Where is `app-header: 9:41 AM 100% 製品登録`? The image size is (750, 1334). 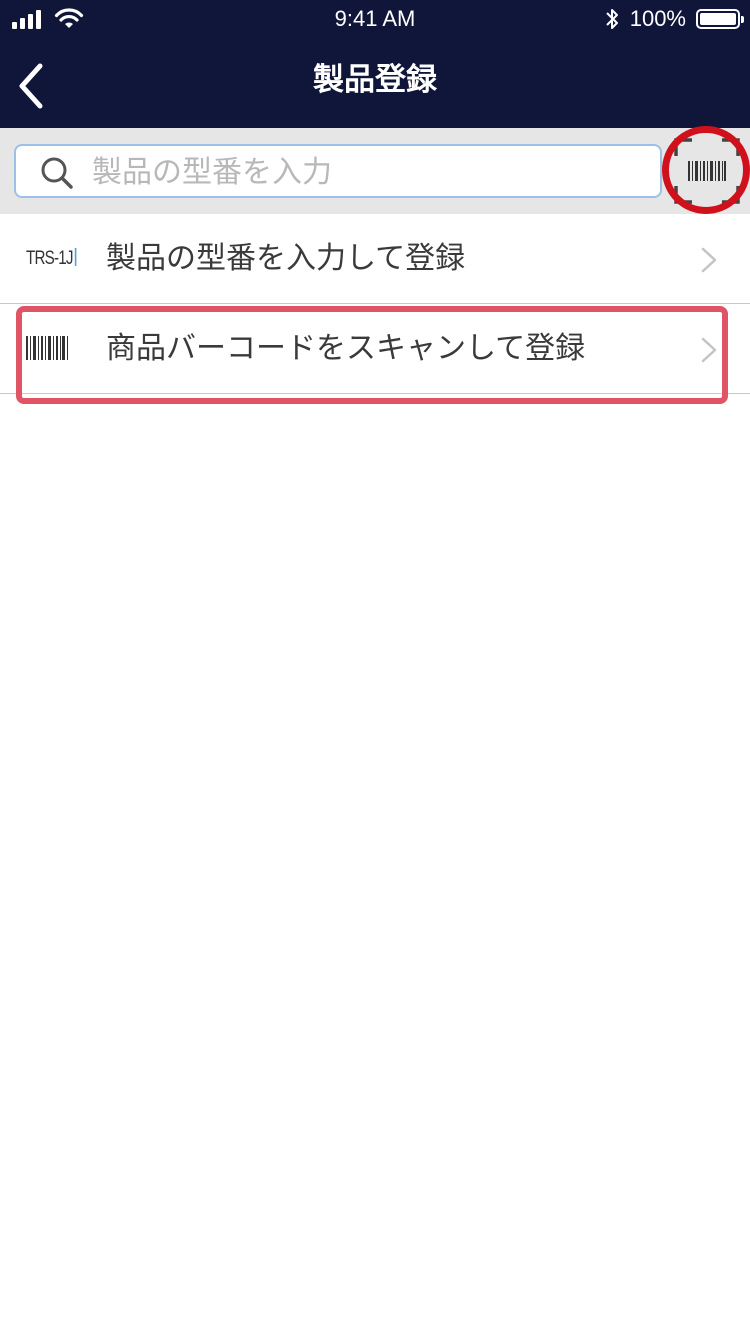 app-header: 9:41 AM 100% 製品登録 is located at coordinates (375, 64).